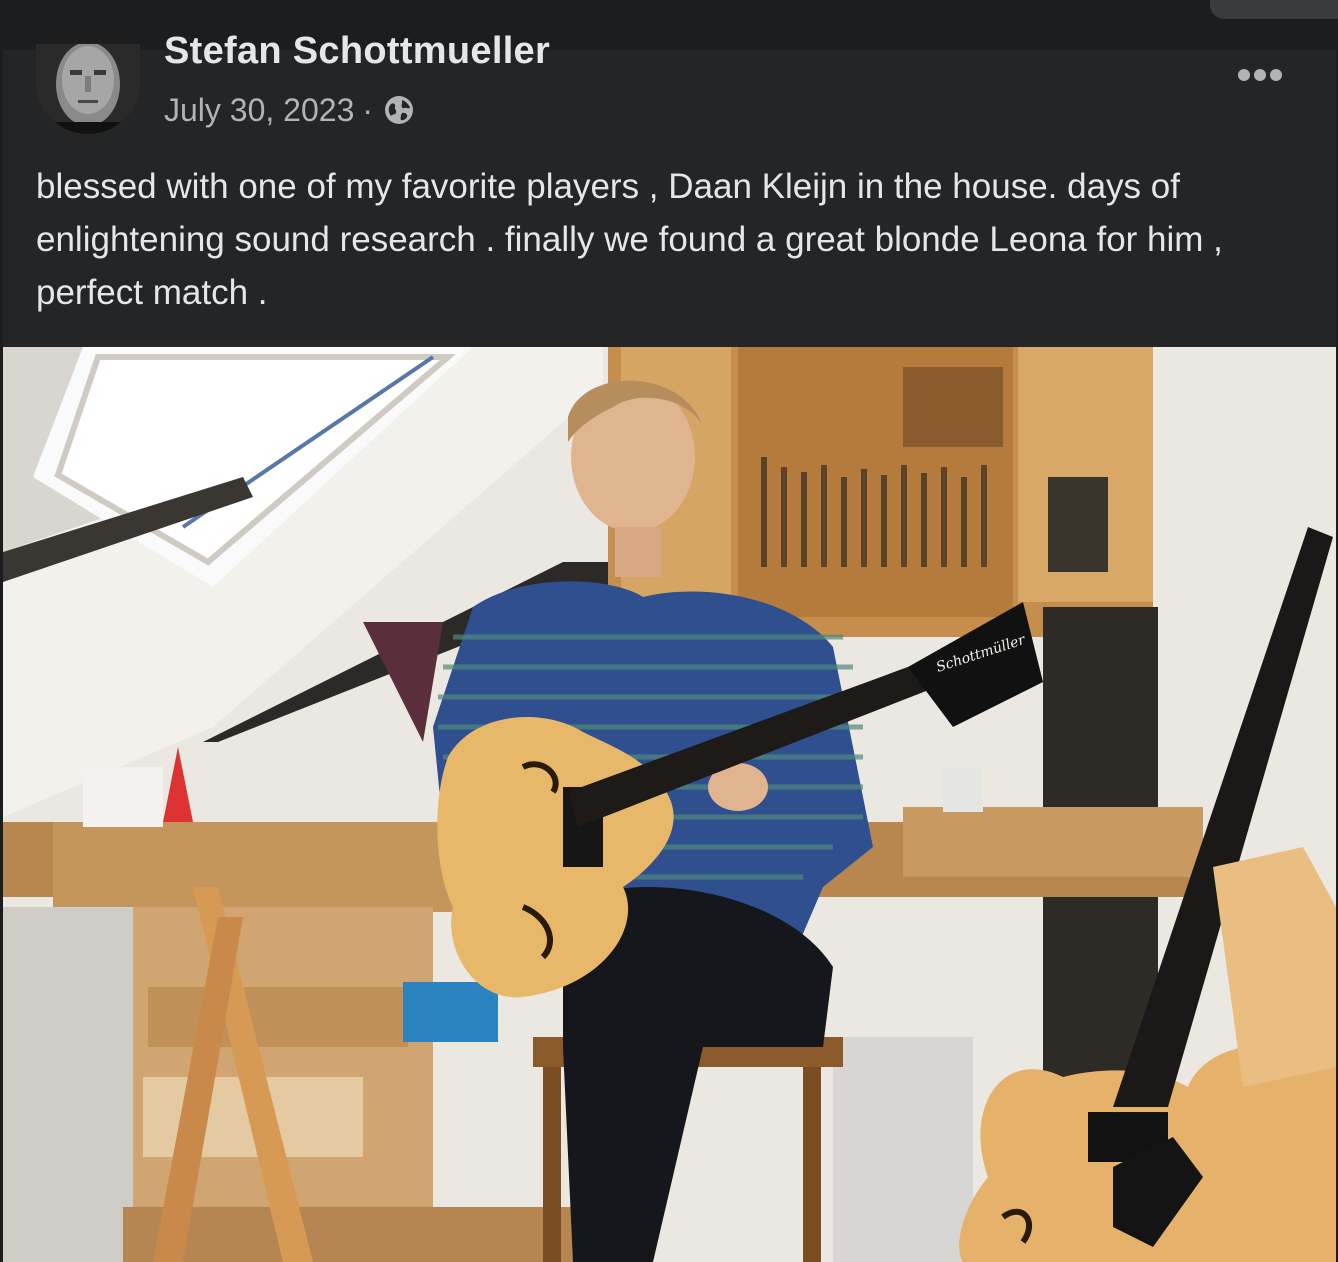 The height and width of the screenshot is (1262, 1338). I want to click on top-bar-pill, so click(1274, 9).